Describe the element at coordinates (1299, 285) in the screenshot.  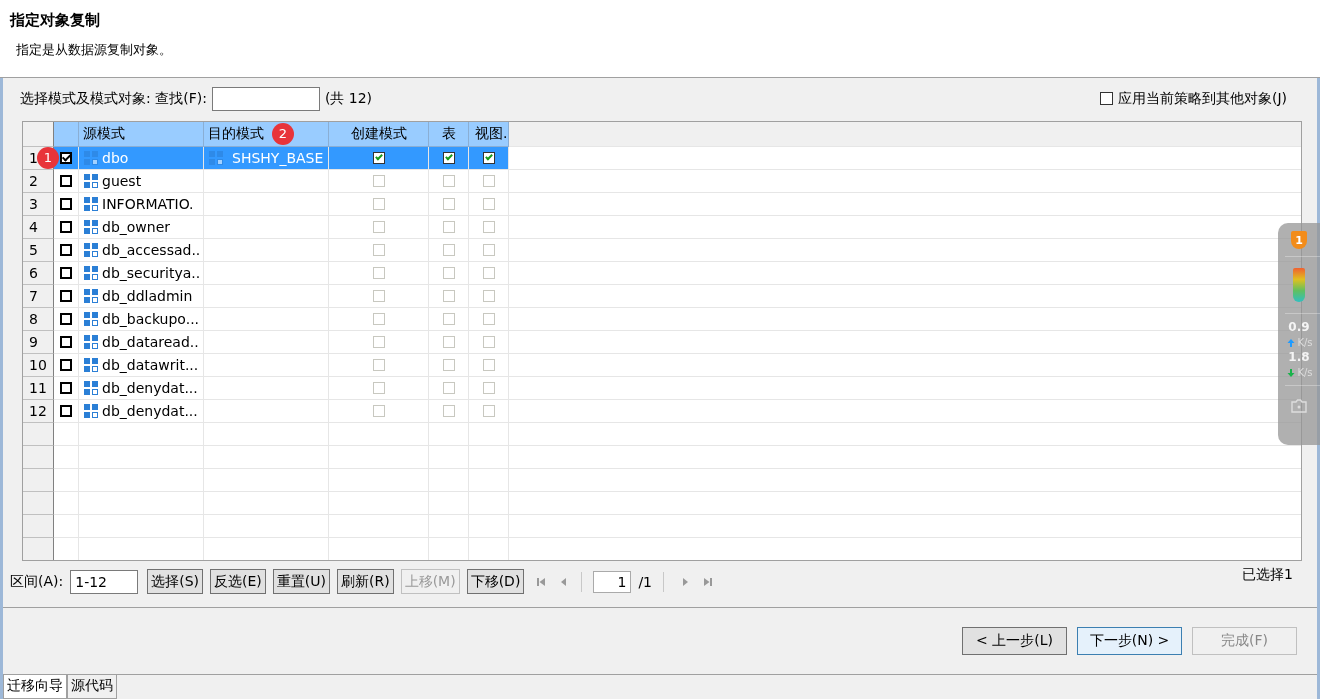
I see `gauge-icon` at that location.